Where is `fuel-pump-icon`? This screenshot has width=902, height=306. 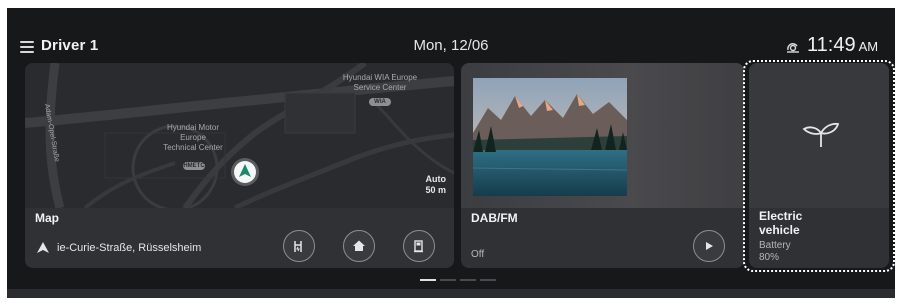 fuel-pump-icon is located at coordinates (418, 246).